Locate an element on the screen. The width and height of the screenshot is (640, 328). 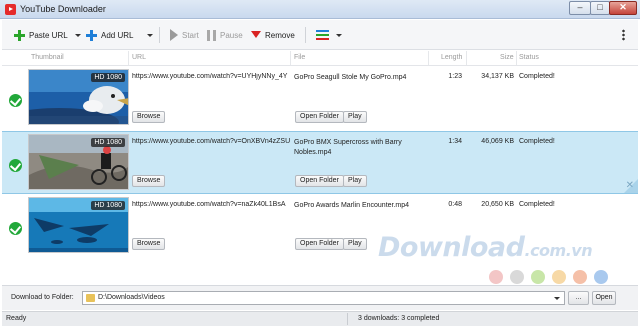
paste-url-button: Paste URL is located at coordinates (47, 35).